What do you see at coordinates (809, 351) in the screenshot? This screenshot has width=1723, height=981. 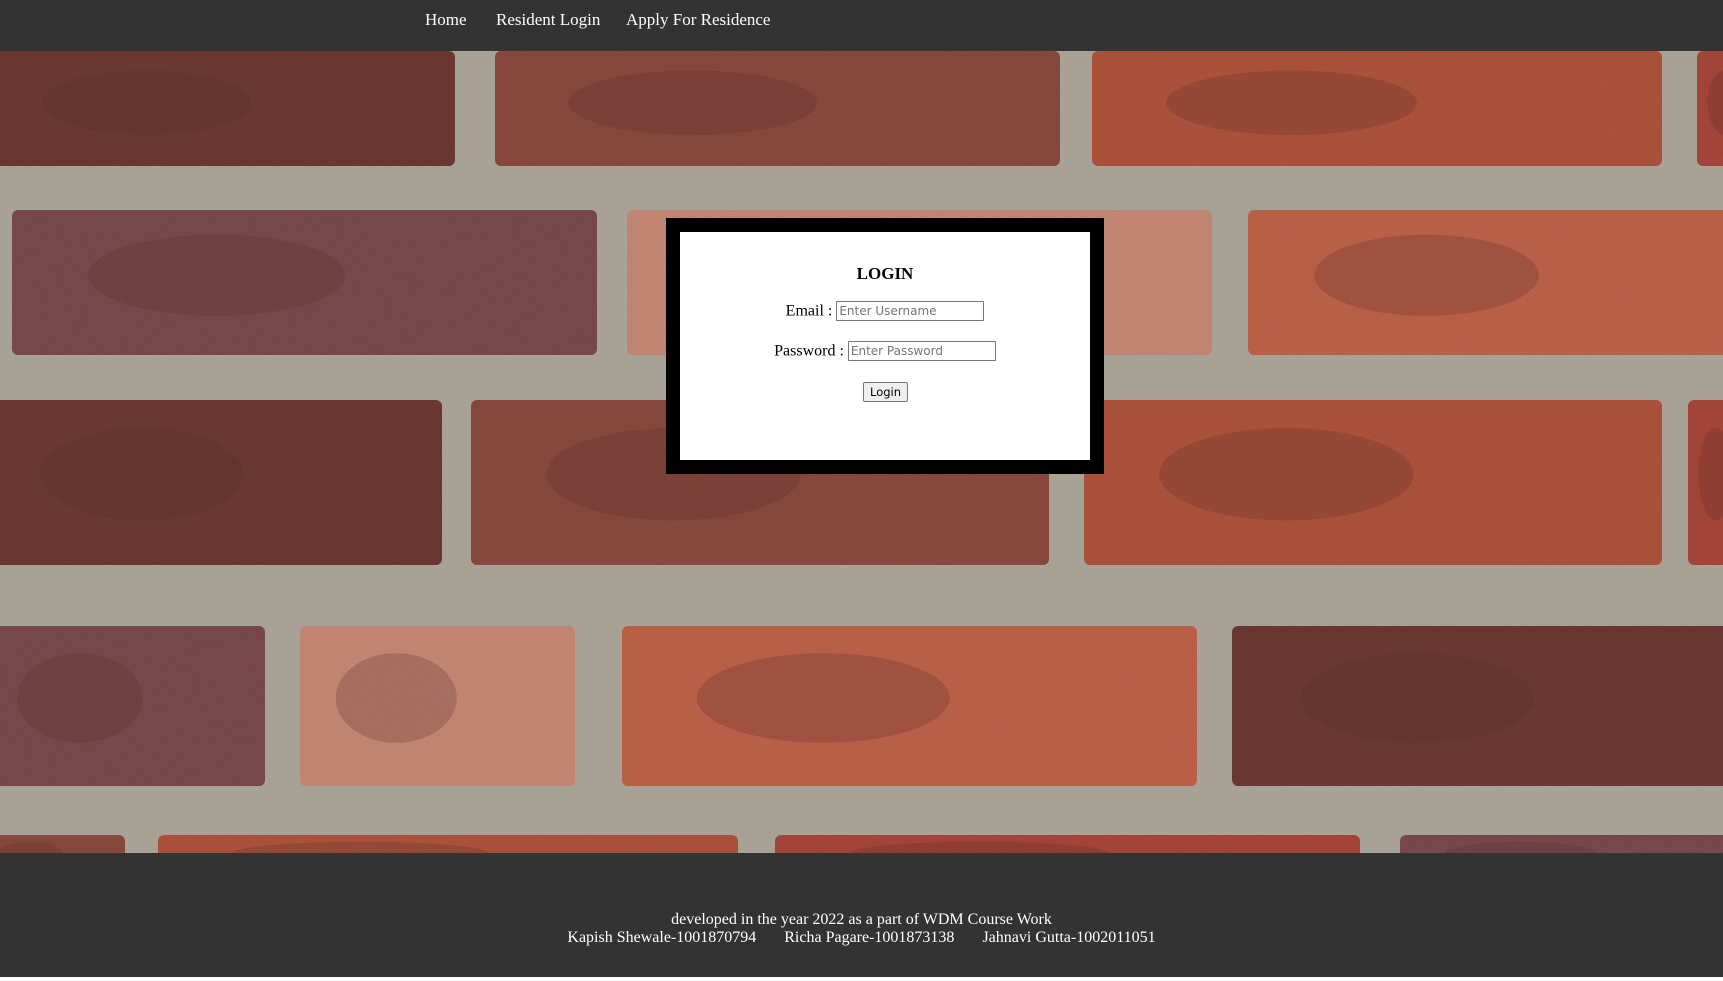 I see `password-label: Password :` at bounding box center [809, 351].